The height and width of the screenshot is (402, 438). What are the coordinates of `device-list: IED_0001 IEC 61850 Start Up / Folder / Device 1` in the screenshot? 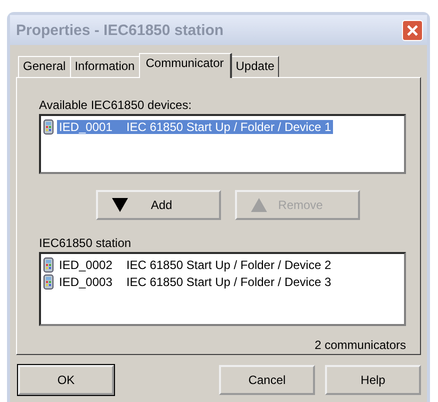 It's located at (222, 144).